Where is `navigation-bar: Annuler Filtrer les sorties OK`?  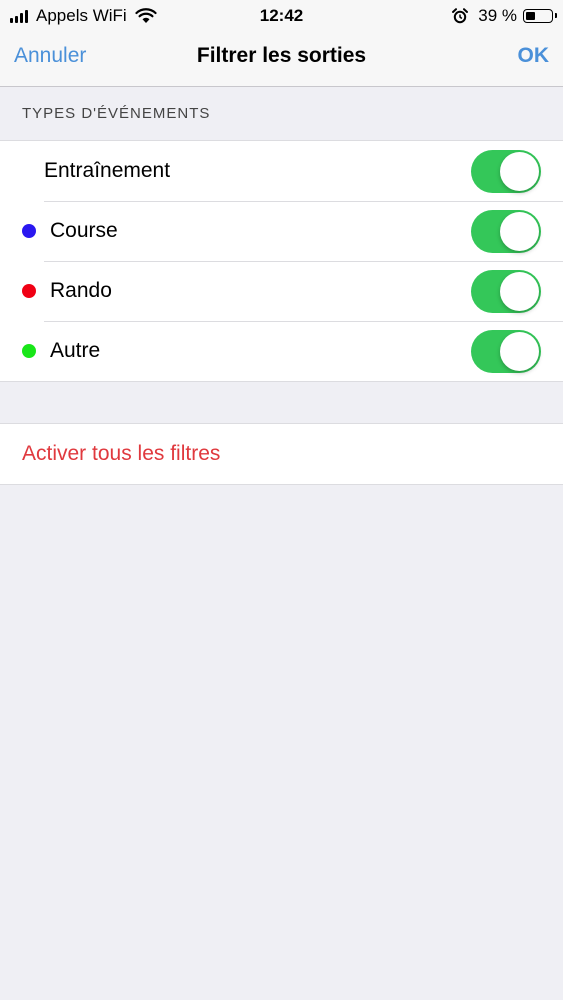 navigation-bar: Annuler Filtrer les sorties OK is located at coordinates (281, 58).